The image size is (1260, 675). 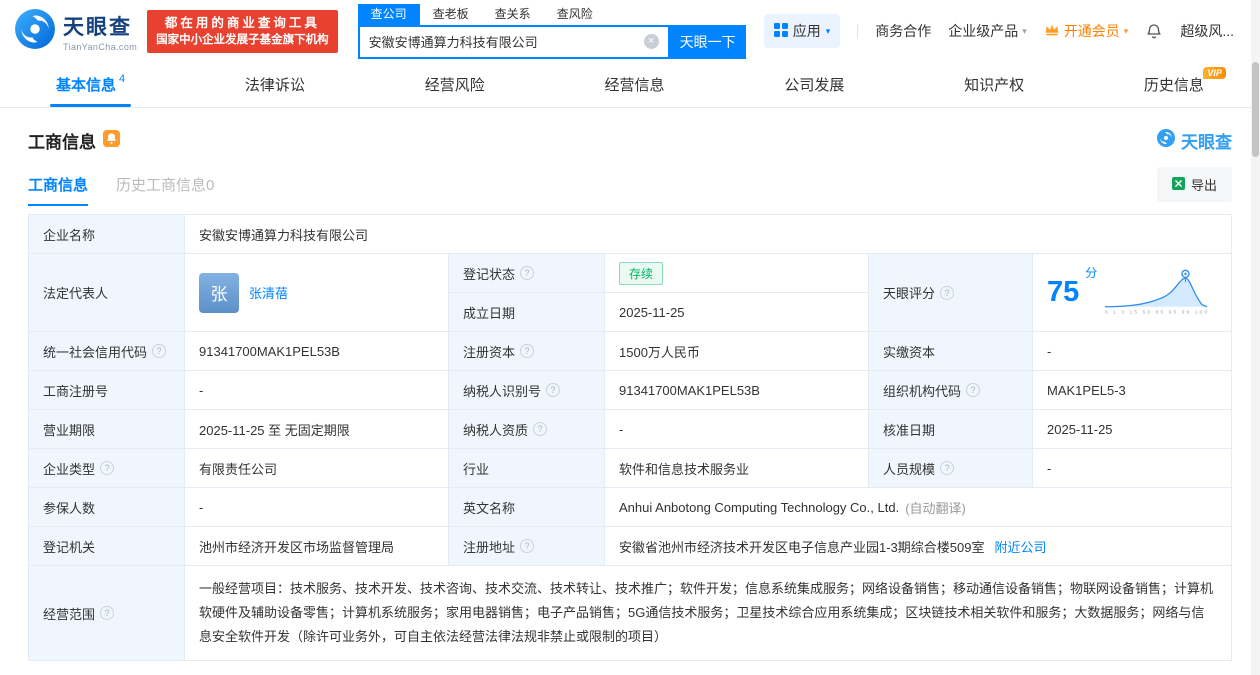 I want to click on registered-address-value: 安徽省池州市经济技术开发区电子信息产业园1-3期综合楼509室 附近公司, so click(x=918, y=546).